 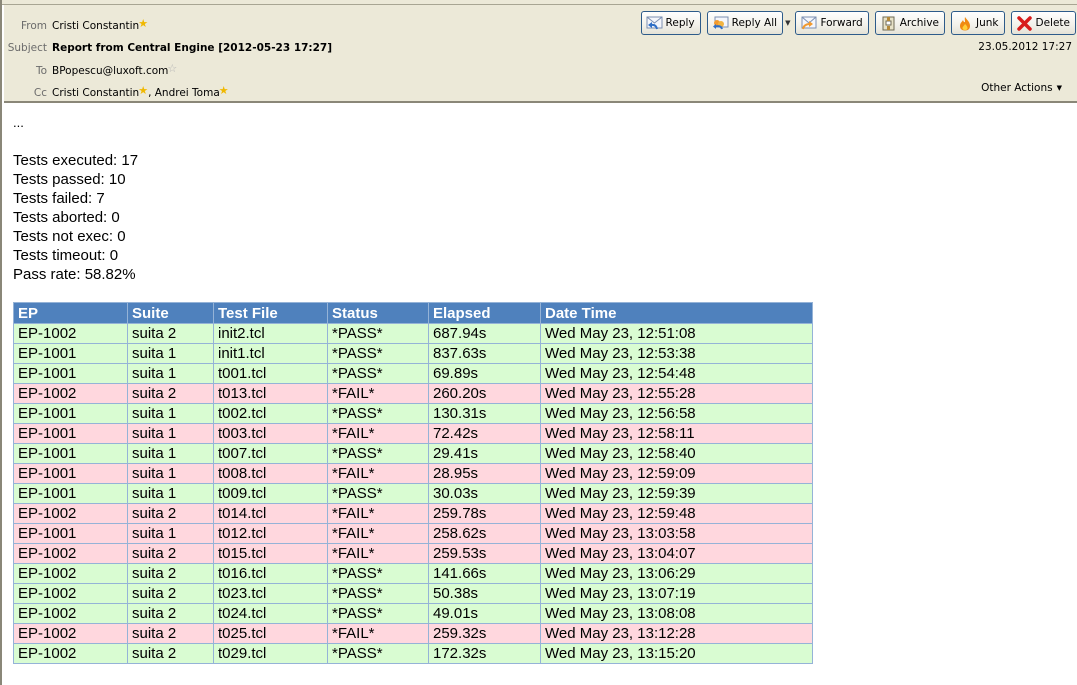 I want to click on cell-test-file: t015.tcl, so click(x=270, y=553).